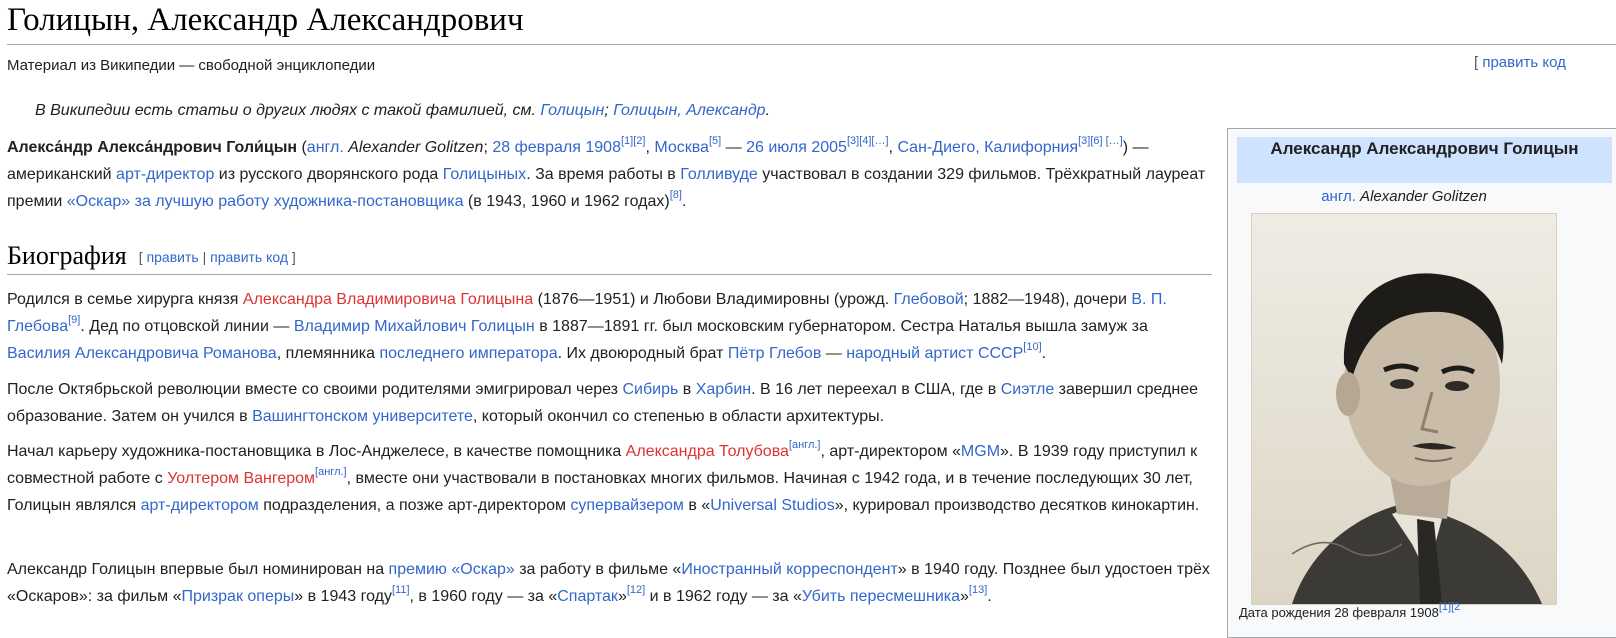 The width and height of the screenshot is (1616, 638). Describe the element at coordinates (572, 110) in the screenshot. I see `hatnote-link-golitsyn: Голицын` at that location.